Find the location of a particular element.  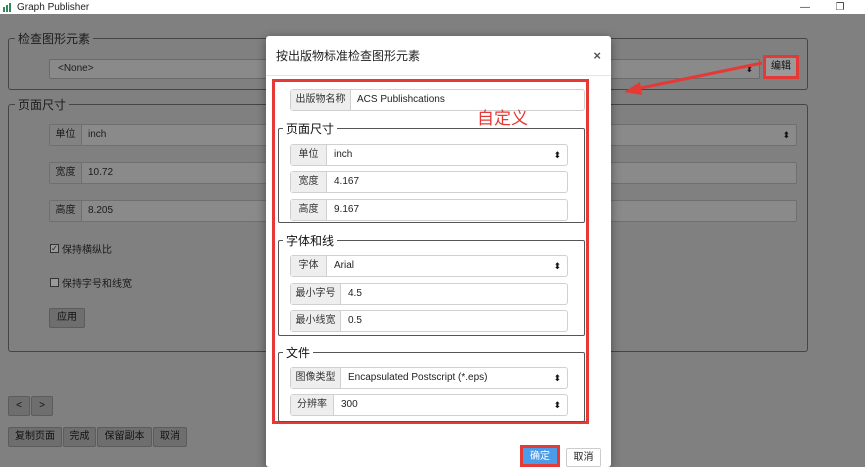

resolution-select: 分辨率 300 ⬍ is located at coordinates (429, 405).